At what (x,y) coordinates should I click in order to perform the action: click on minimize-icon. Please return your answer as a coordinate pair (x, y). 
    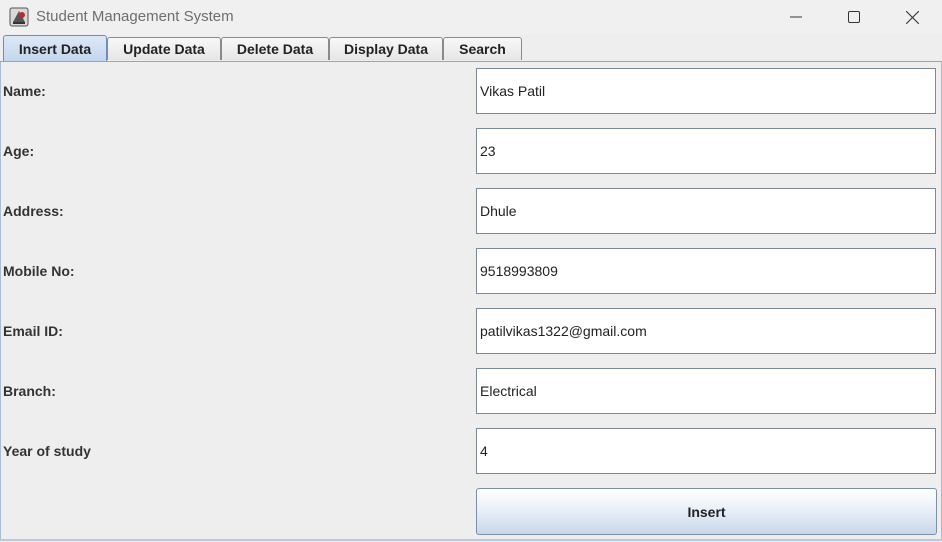
    Looking at the image, I should click on (796, 17).